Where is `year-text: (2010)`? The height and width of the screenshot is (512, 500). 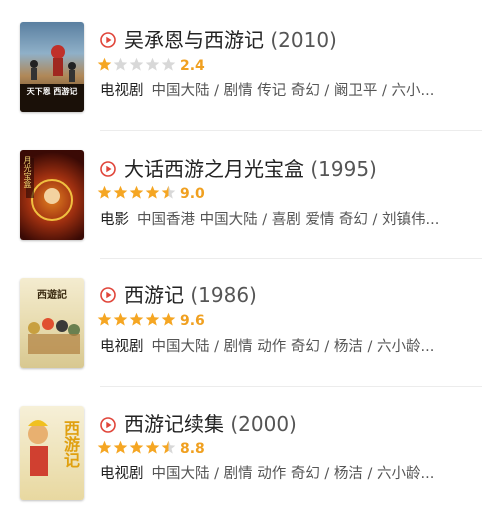
year-text: (2010) is located at coordinates (303, 40).